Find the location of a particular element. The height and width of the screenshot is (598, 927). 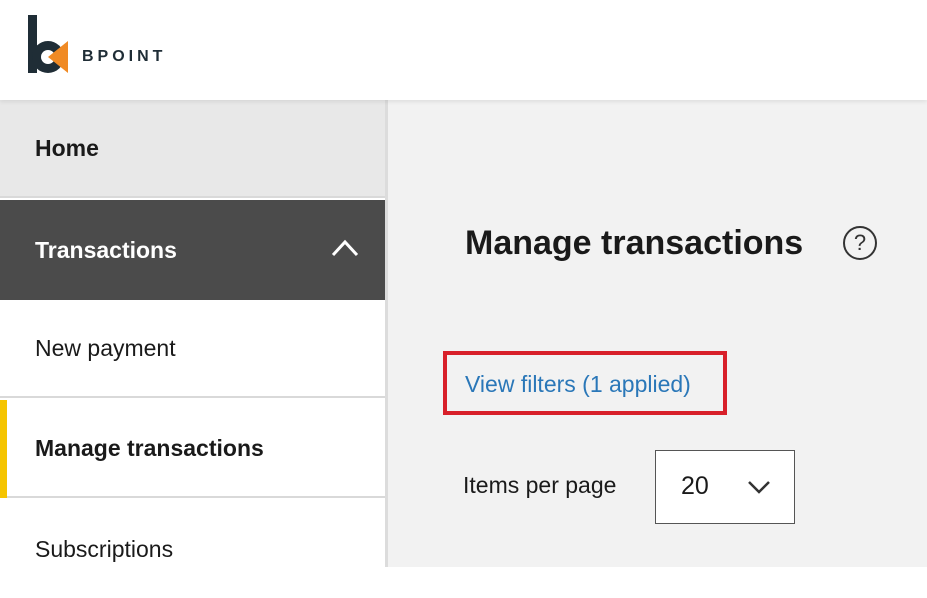

view-filters-link: View filters (1 applied) is located at coordinates (578, 384).